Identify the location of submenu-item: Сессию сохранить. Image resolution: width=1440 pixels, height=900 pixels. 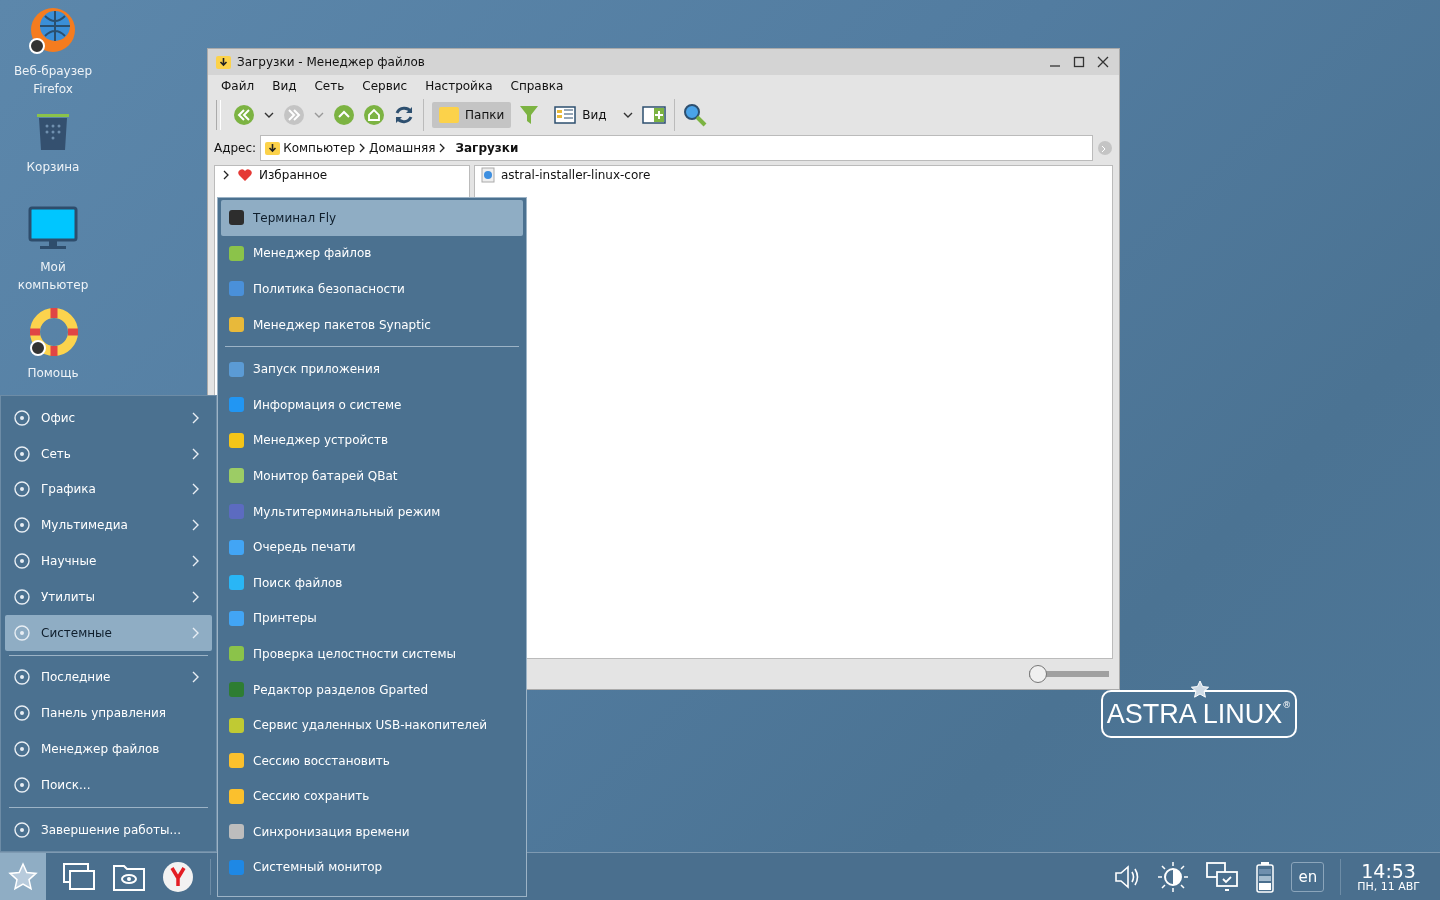
(372, 796).